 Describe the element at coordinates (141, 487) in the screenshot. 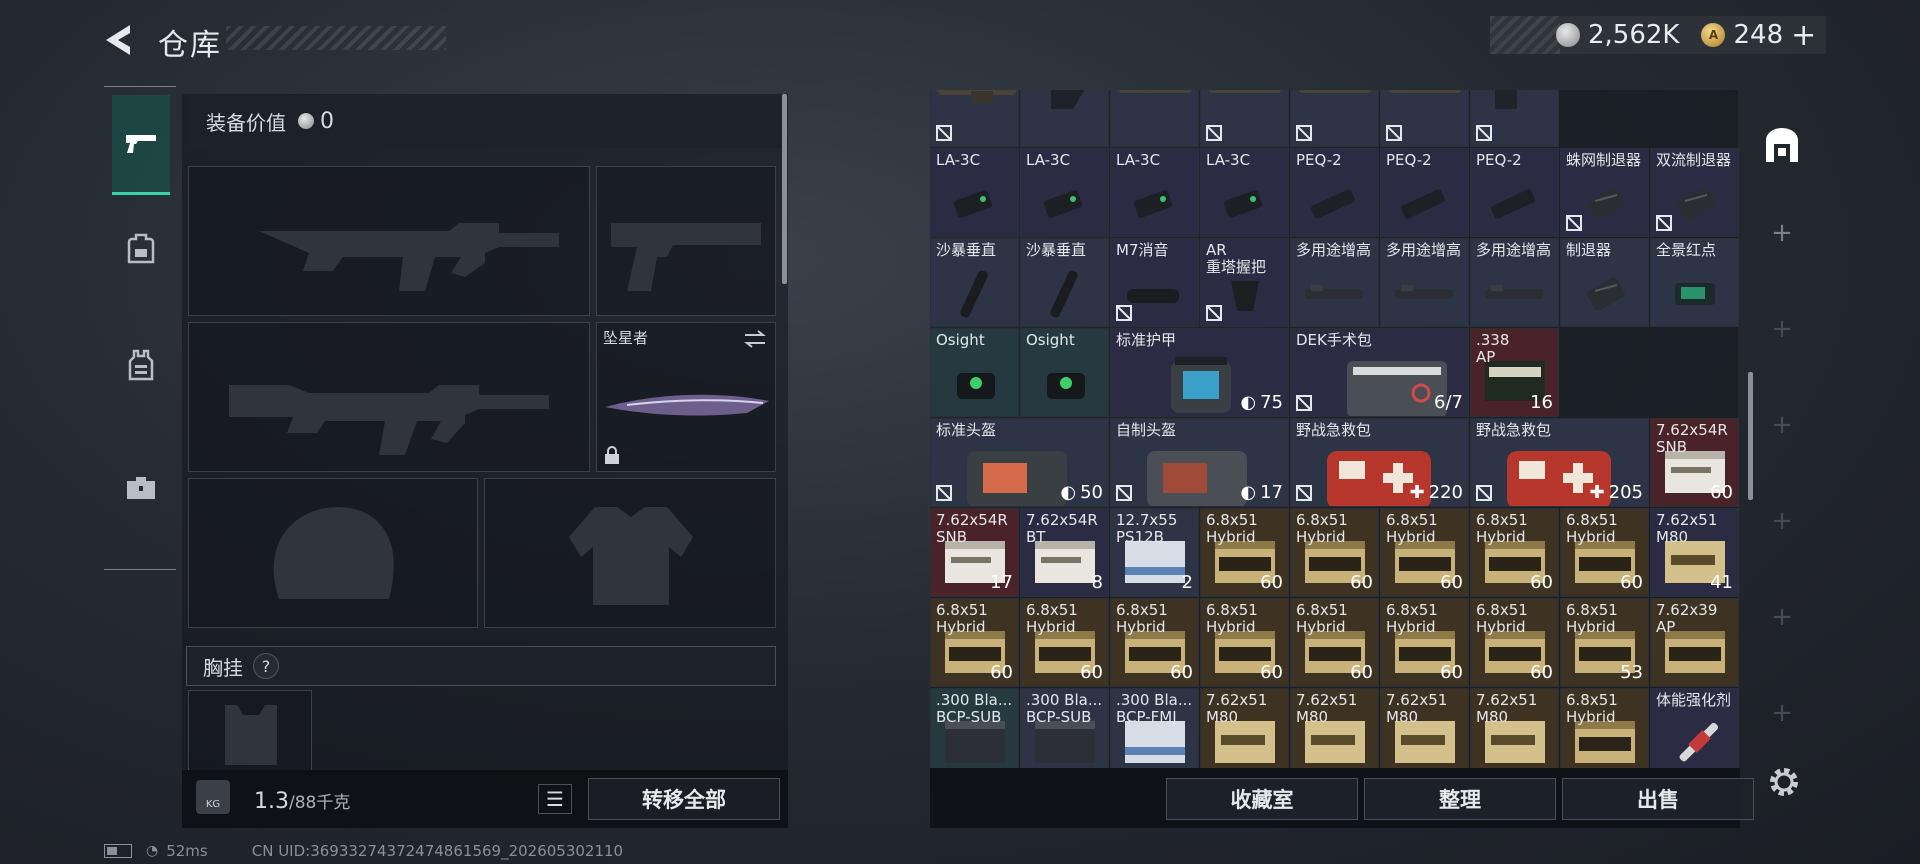

I see `tab-toolbox` at that location.